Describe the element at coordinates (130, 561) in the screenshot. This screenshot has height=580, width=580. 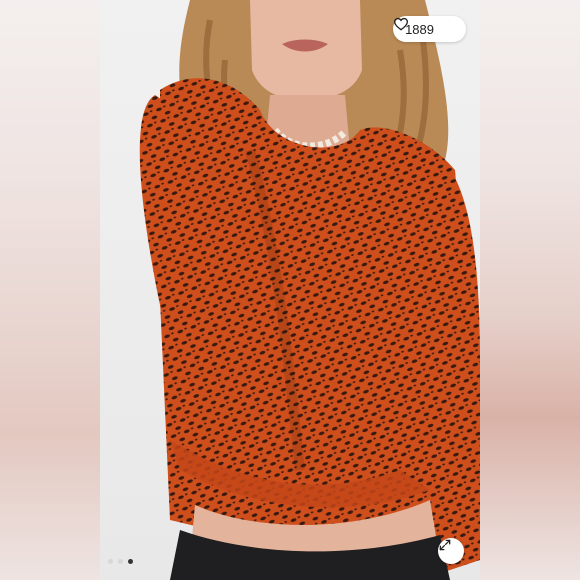
I see `carousel-dot-active` at that location.